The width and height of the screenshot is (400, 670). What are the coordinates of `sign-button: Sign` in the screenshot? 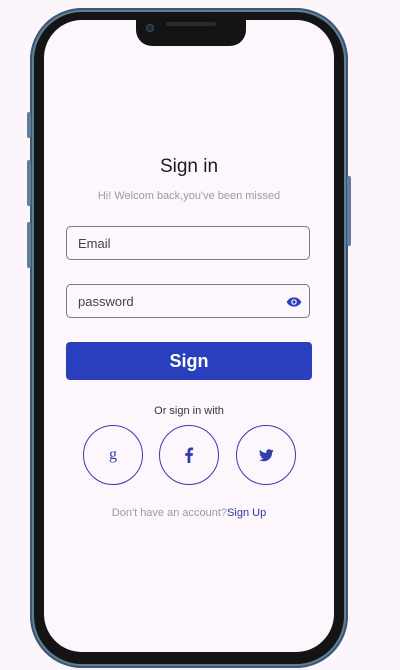 It's located at (189, 361).